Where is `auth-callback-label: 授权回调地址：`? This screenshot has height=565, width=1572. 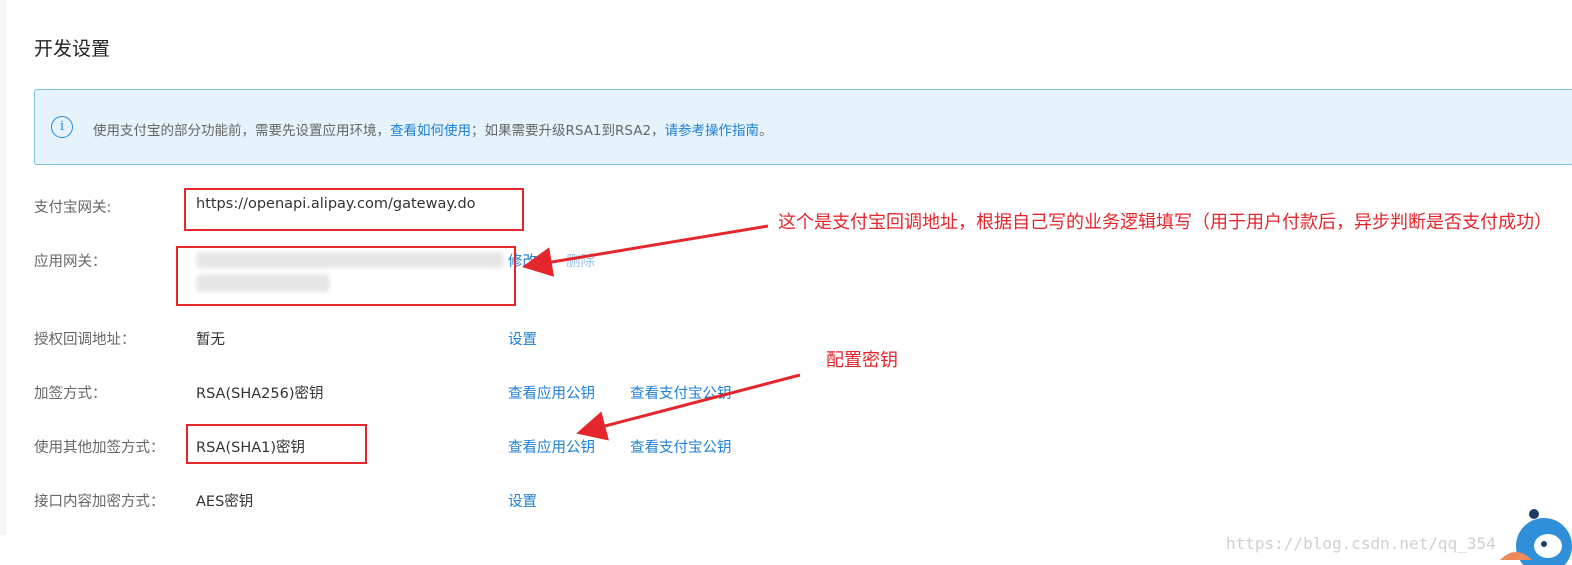
auth-callback-label: 授权回调地址： is located at coordinates (85, 340).